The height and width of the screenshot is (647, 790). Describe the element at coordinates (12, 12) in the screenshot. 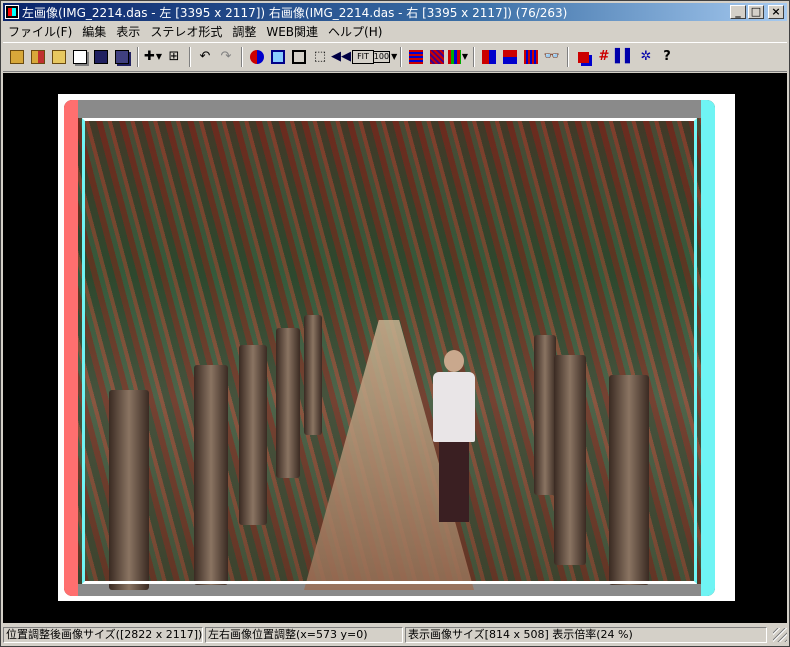

I see `app-icon` at that location.